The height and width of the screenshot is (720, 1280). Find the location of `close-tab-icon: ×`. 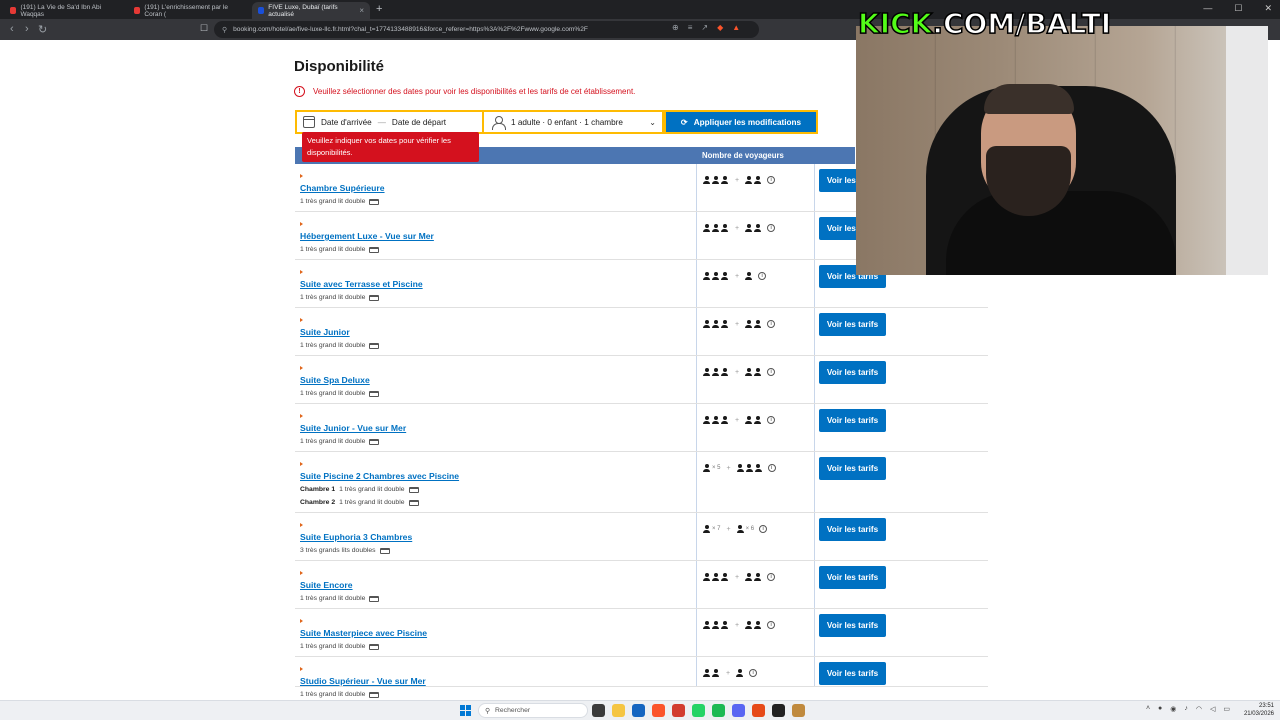

close-tab-icon: × is located at coordinates (361, 10).